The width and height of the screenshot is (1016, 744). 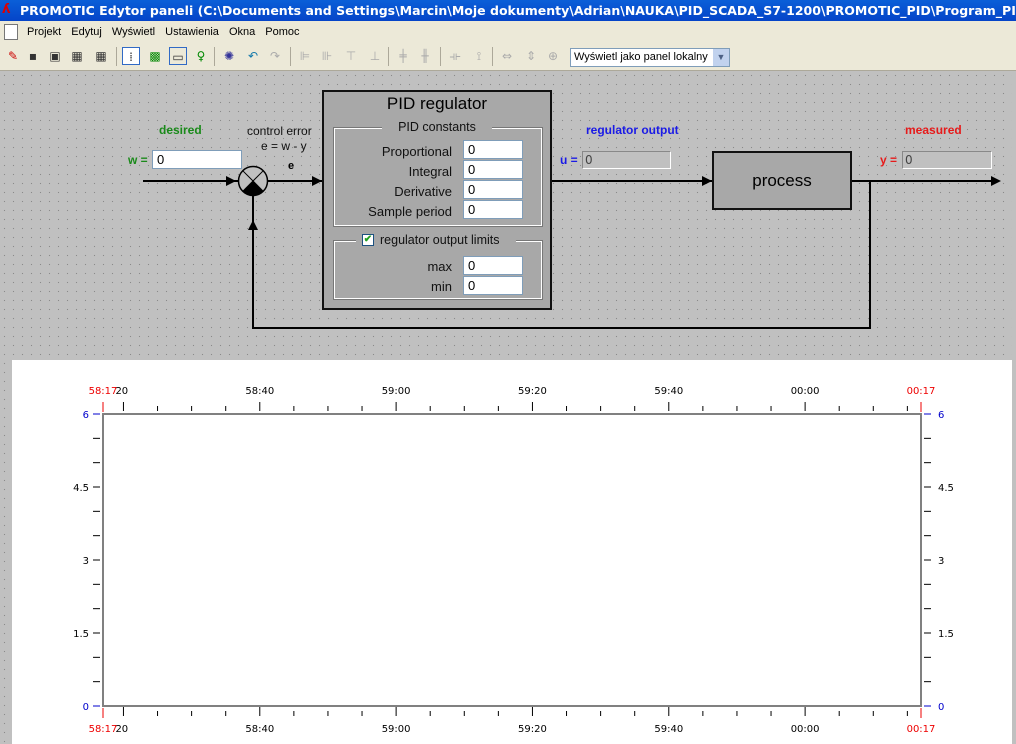 What do you see at coordinates (921, 729) in the screenshot?
I see `x-tick-label-bottom: 00:17` at bounding box center [921, 729].